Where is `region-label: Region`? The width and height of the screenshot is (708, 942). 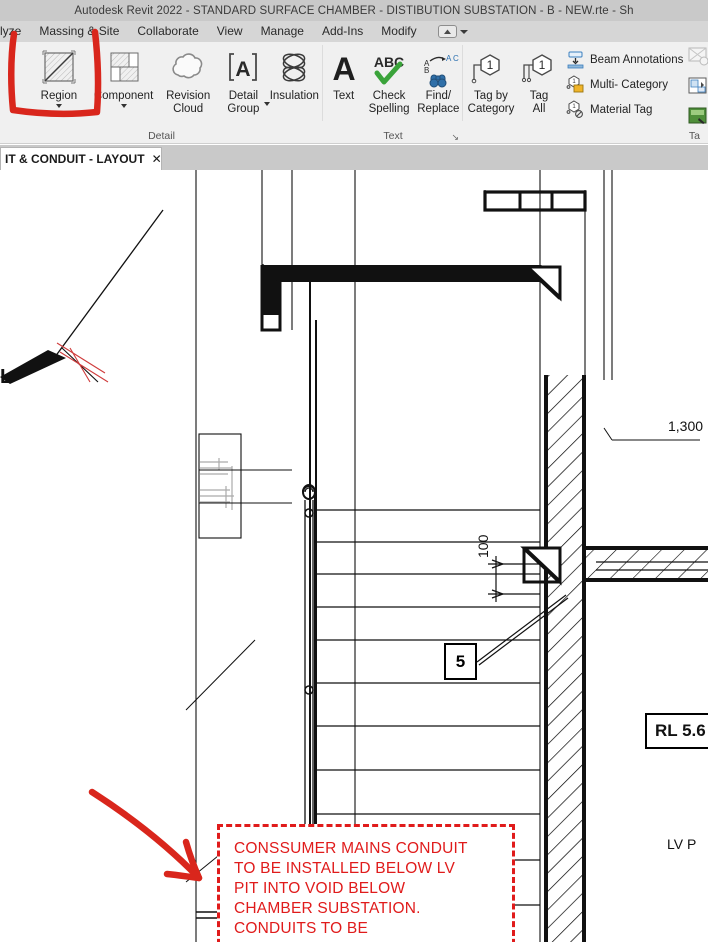
region-label: Region is located at coordinates (59, 96).